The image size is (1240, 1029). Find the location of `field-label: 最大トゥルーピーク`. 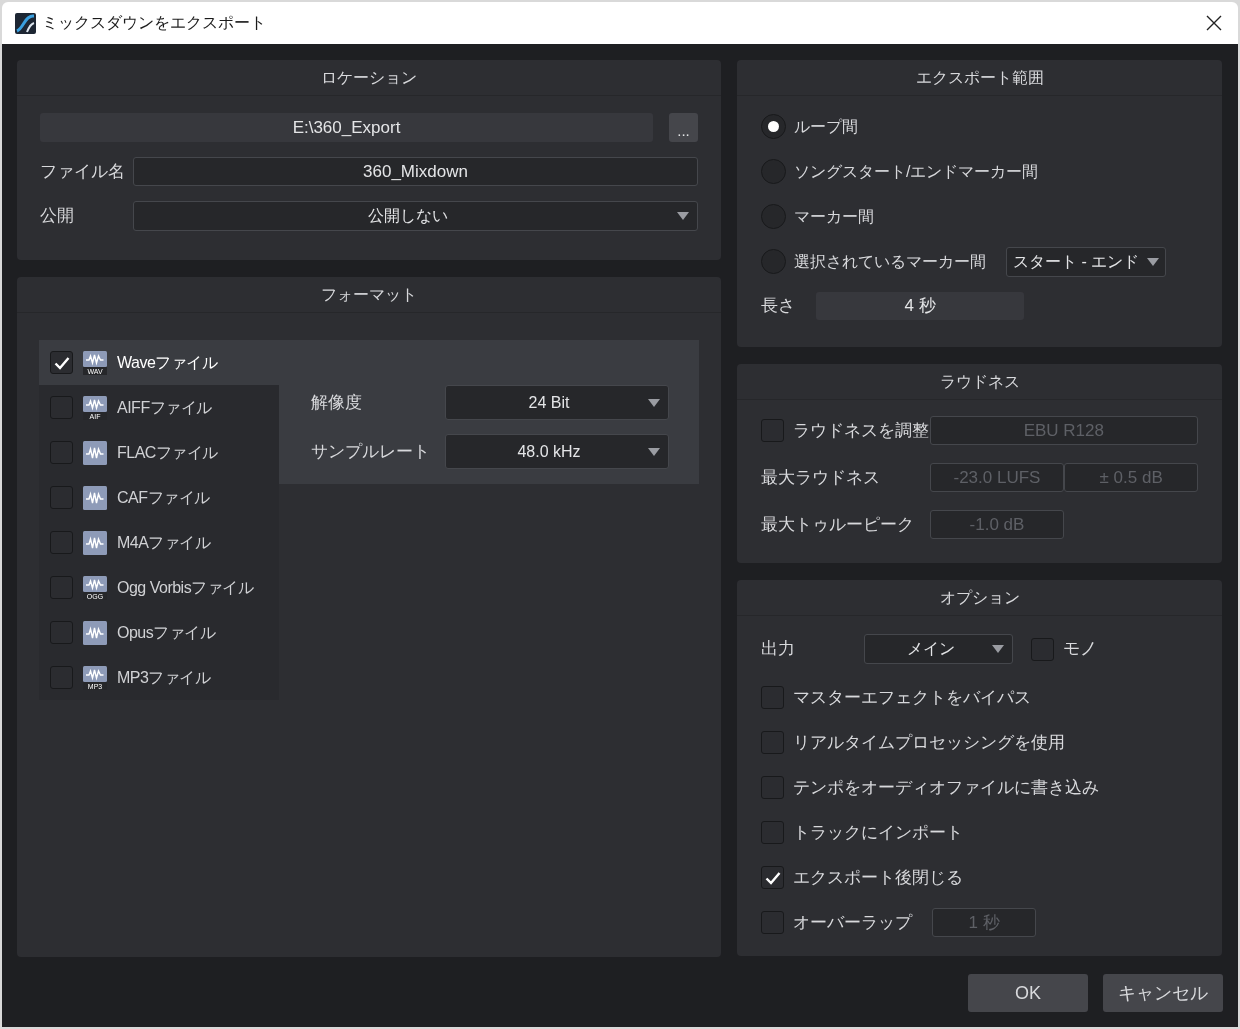

field-label: 最大トゥルーピーク is located at coordinates (838, 524).